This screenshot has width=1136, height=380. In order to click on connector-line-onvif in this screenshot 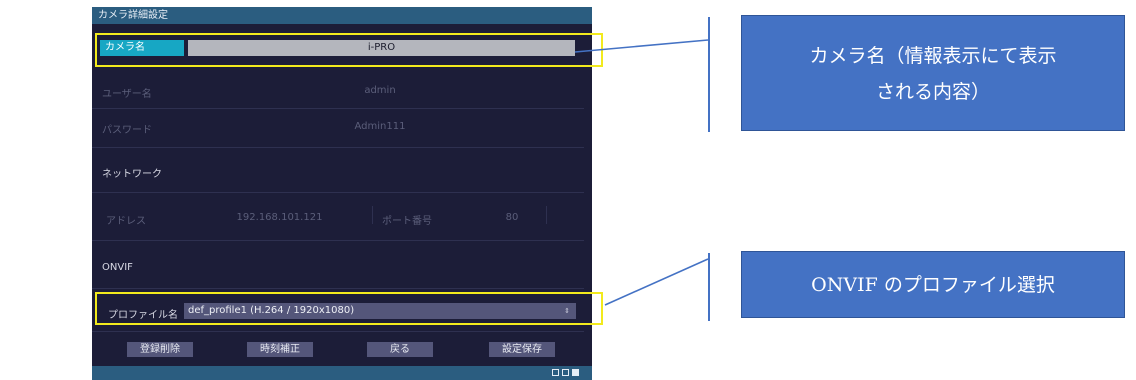, I will do `click(656, 282)`.